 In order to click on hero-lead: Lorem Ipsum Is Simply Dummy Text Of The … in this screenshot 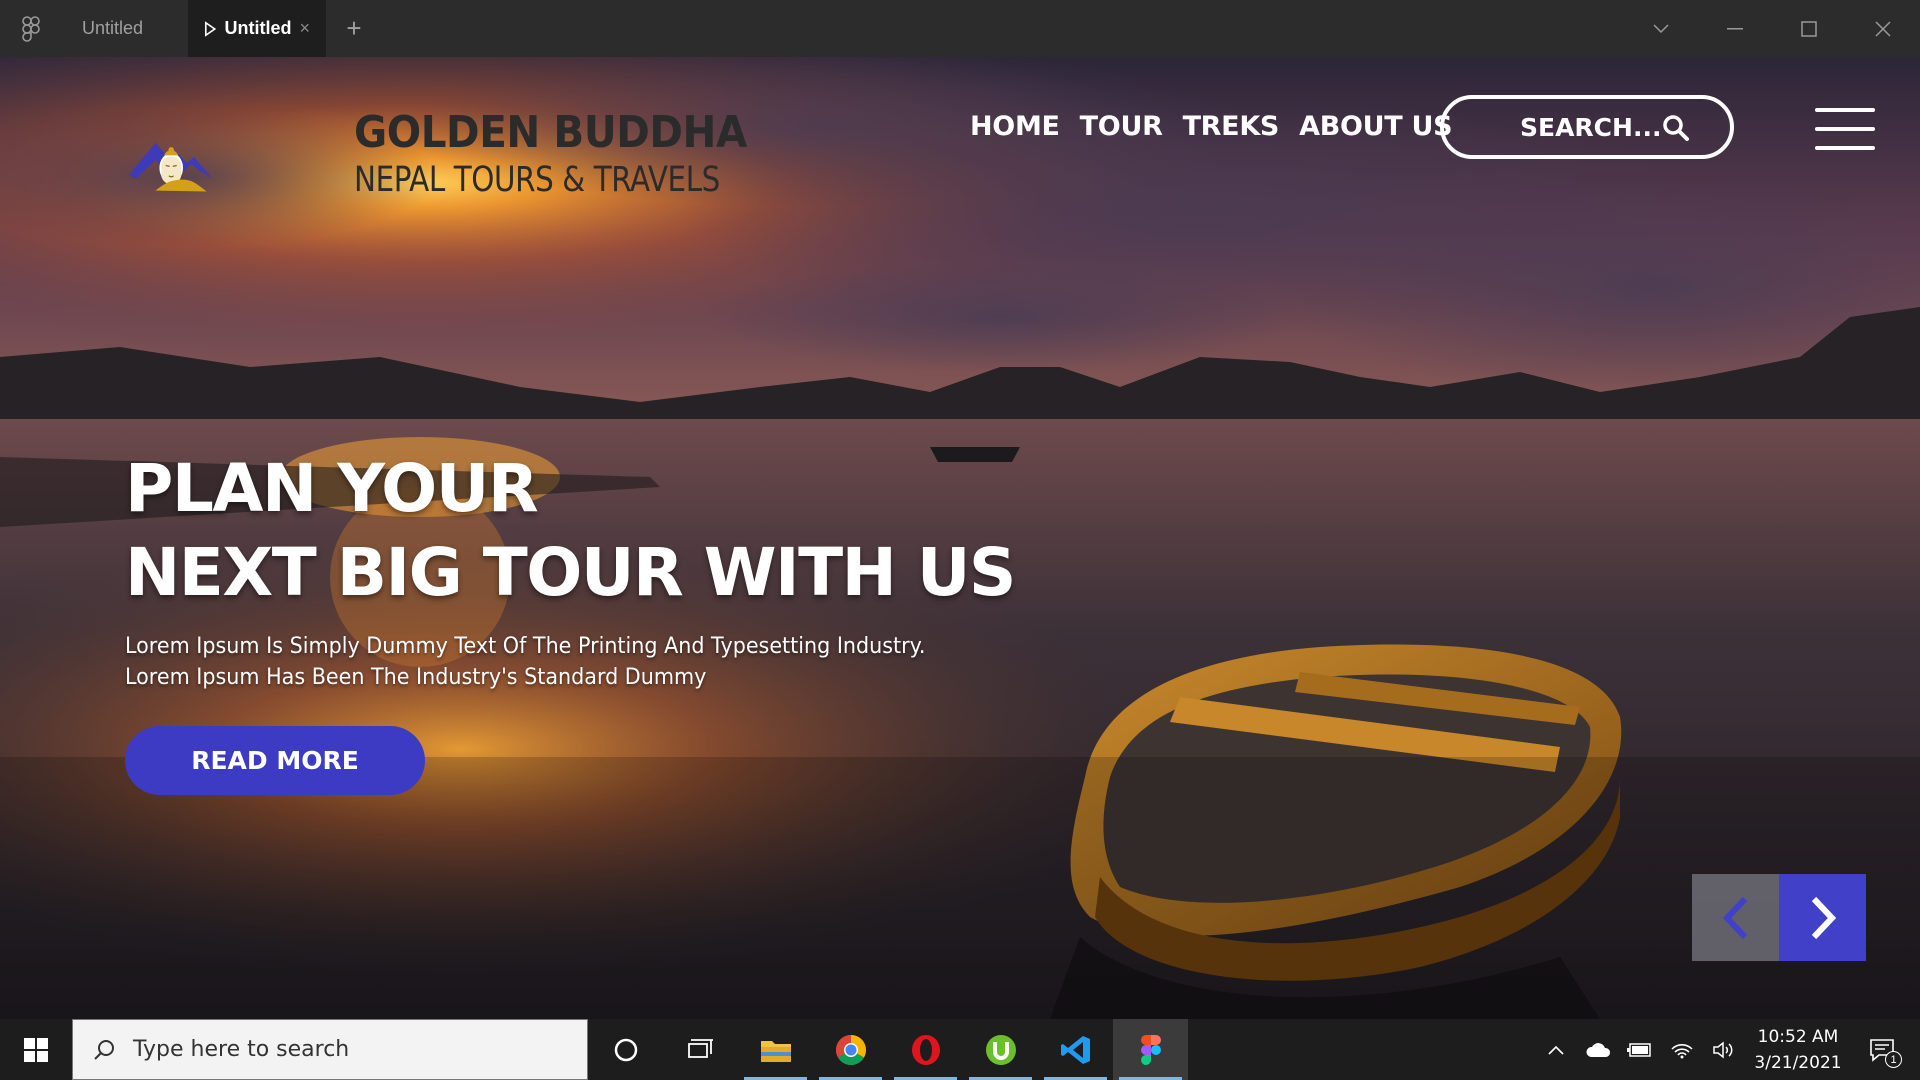, I will do `click(525, 662)`.